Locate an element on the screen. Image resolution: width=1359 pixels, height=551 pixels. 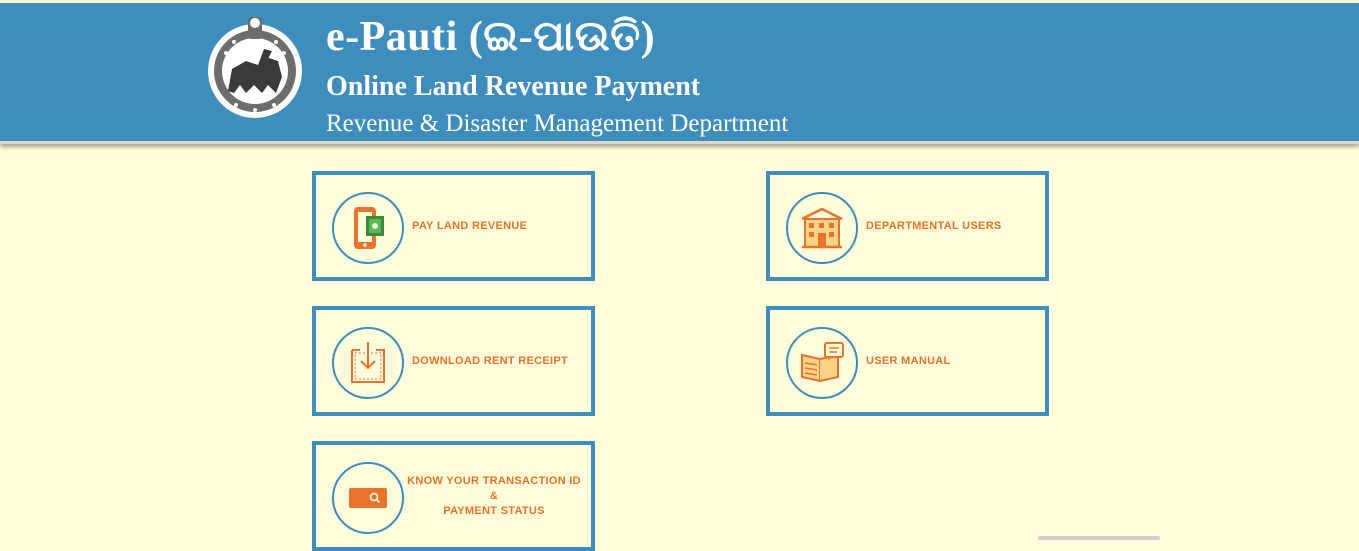
download-document-icon is located at coordinates (368, 362).